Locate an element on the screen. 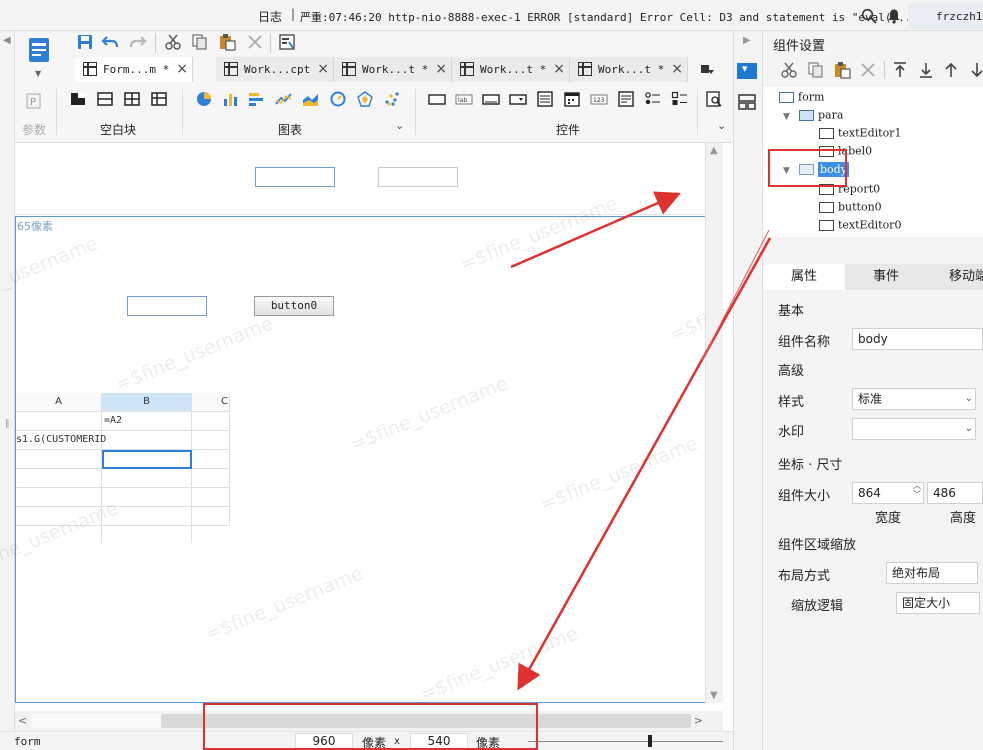 Image resolution: width=983 pixels, height=750 pixels. tab-list-icon is located at coordinates (707, 70).